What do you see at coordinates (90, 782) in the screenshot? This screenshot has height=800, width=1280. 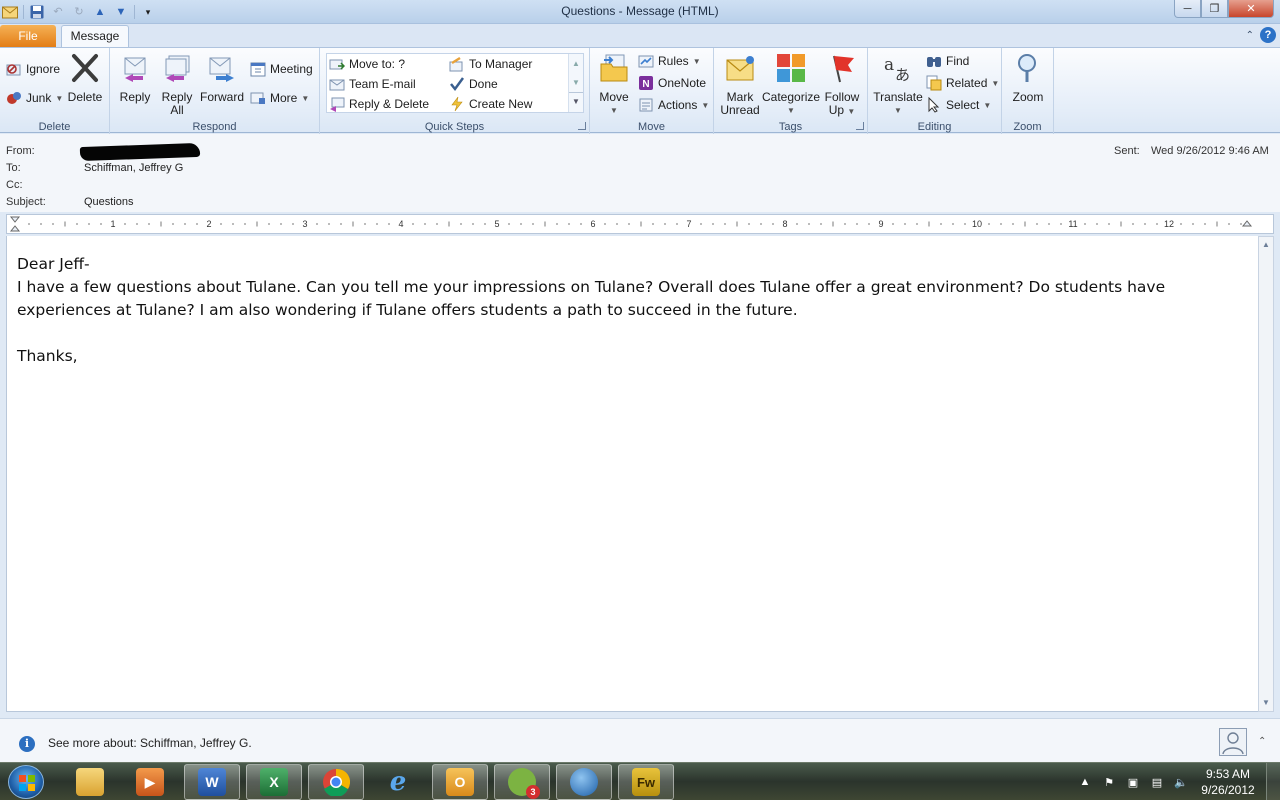 I see `taskbar-explorer` at bounding box center [90, 782].